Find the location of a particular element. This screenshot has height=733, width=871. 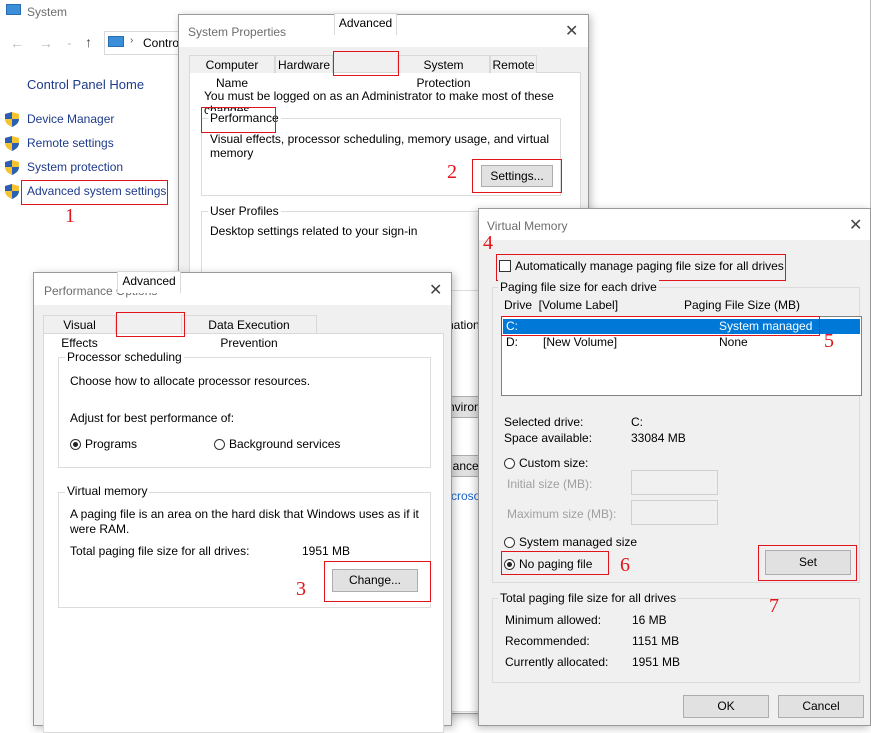

performance-highlight is located at coordinates (238, 120).